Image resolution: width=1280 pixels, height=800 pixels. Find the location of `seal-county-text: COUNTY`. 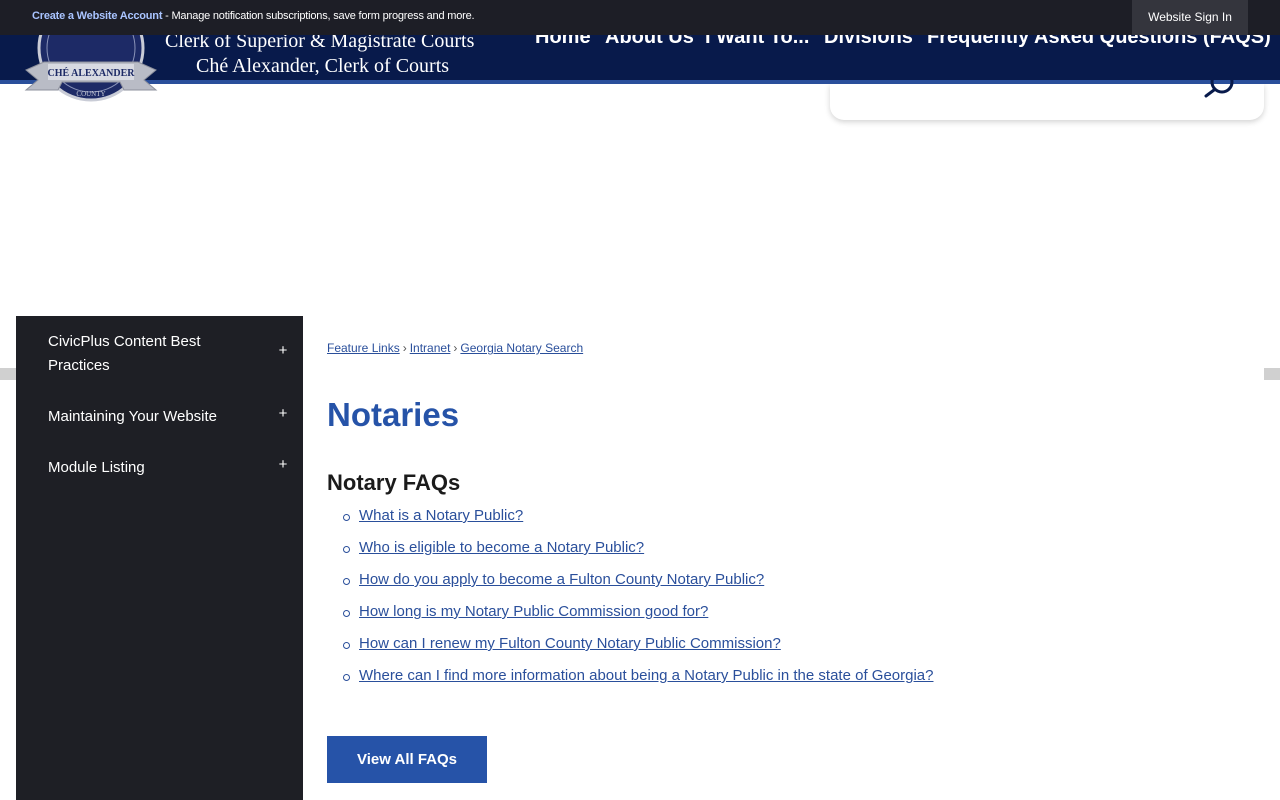

seal-county-text: COUNTY is located at coordinates (90, 94).